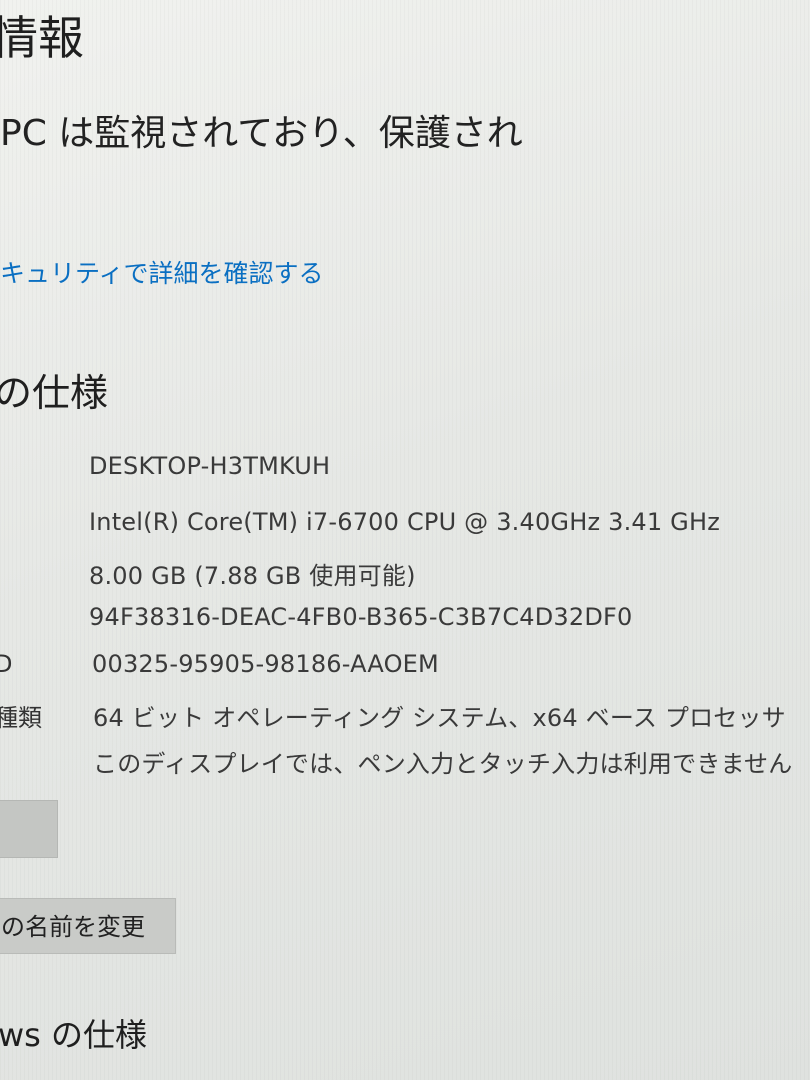  I want to click on spec-row-system-type: 種類 64 ビット オペレーティング システム、x64 ベース プロセッサ, so click(405, 721).